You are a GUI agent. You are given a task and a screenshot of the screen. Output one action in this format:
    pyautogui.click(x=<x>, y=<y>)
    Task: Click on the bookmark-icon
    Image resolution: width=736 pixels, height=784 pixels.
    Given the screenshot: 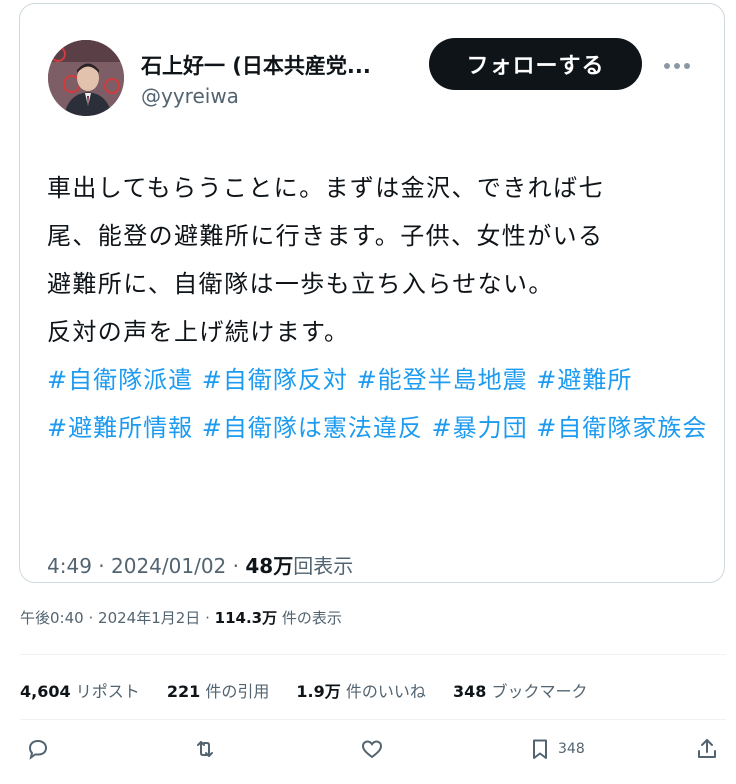 What is the action you would take?
    pyautogui.click(x=540, y=749)
    